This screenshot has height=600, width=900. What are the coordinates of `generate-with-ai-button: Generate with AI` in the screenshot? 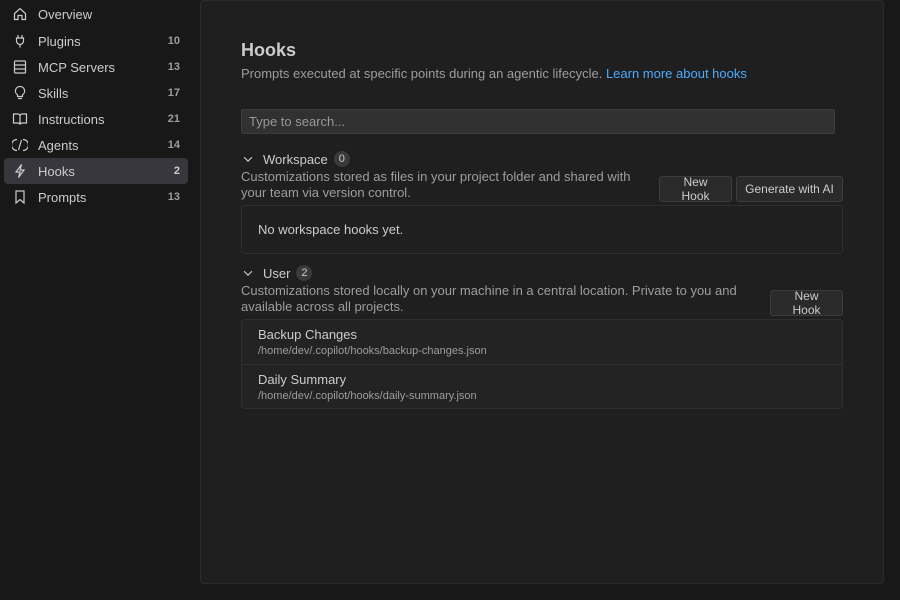 It's located at (789, 189).